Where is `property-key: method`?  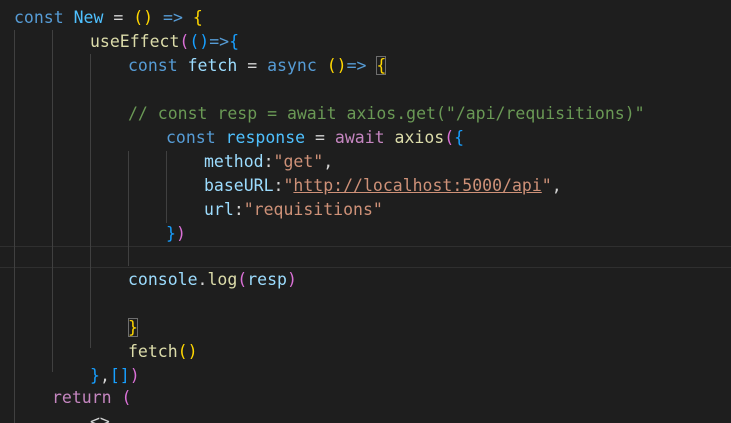 property-key: method is located at coordinates (234, 161).